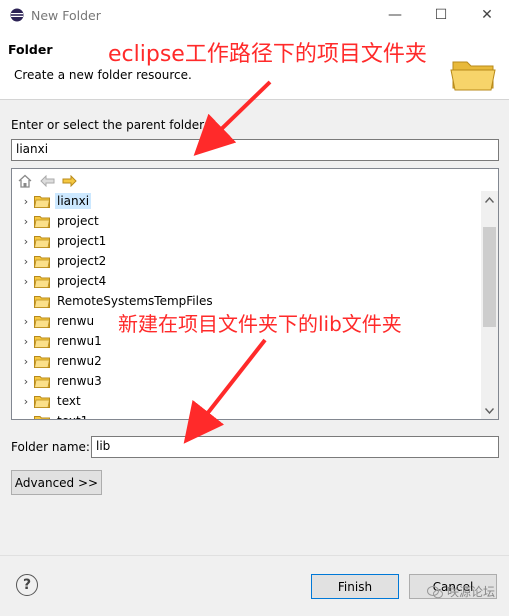 This screenshot has width=509, height=616. What do you see at coordinates (434, 591) in the screenshot?
I see `wechat-icon` at bounding box center [434, 591].